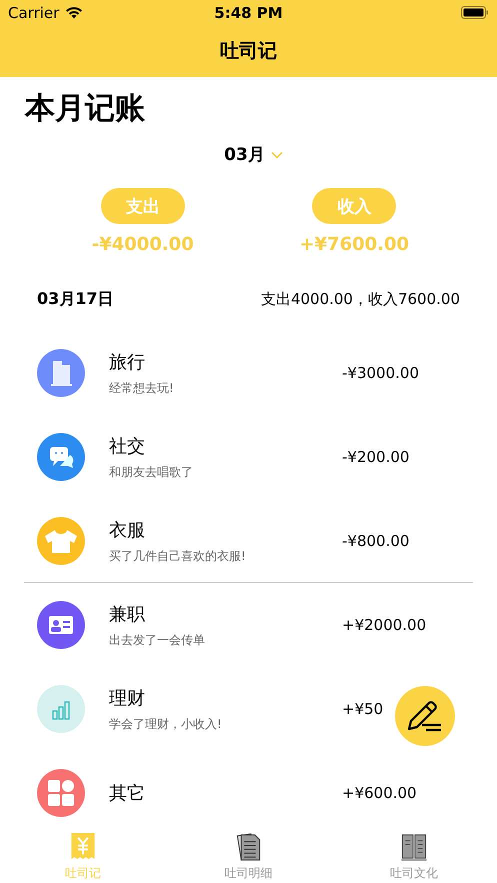  Describe the element at coordinates (157, 640) in the screenshot. I see `entry-note: 出去发了一会传单` at that location.